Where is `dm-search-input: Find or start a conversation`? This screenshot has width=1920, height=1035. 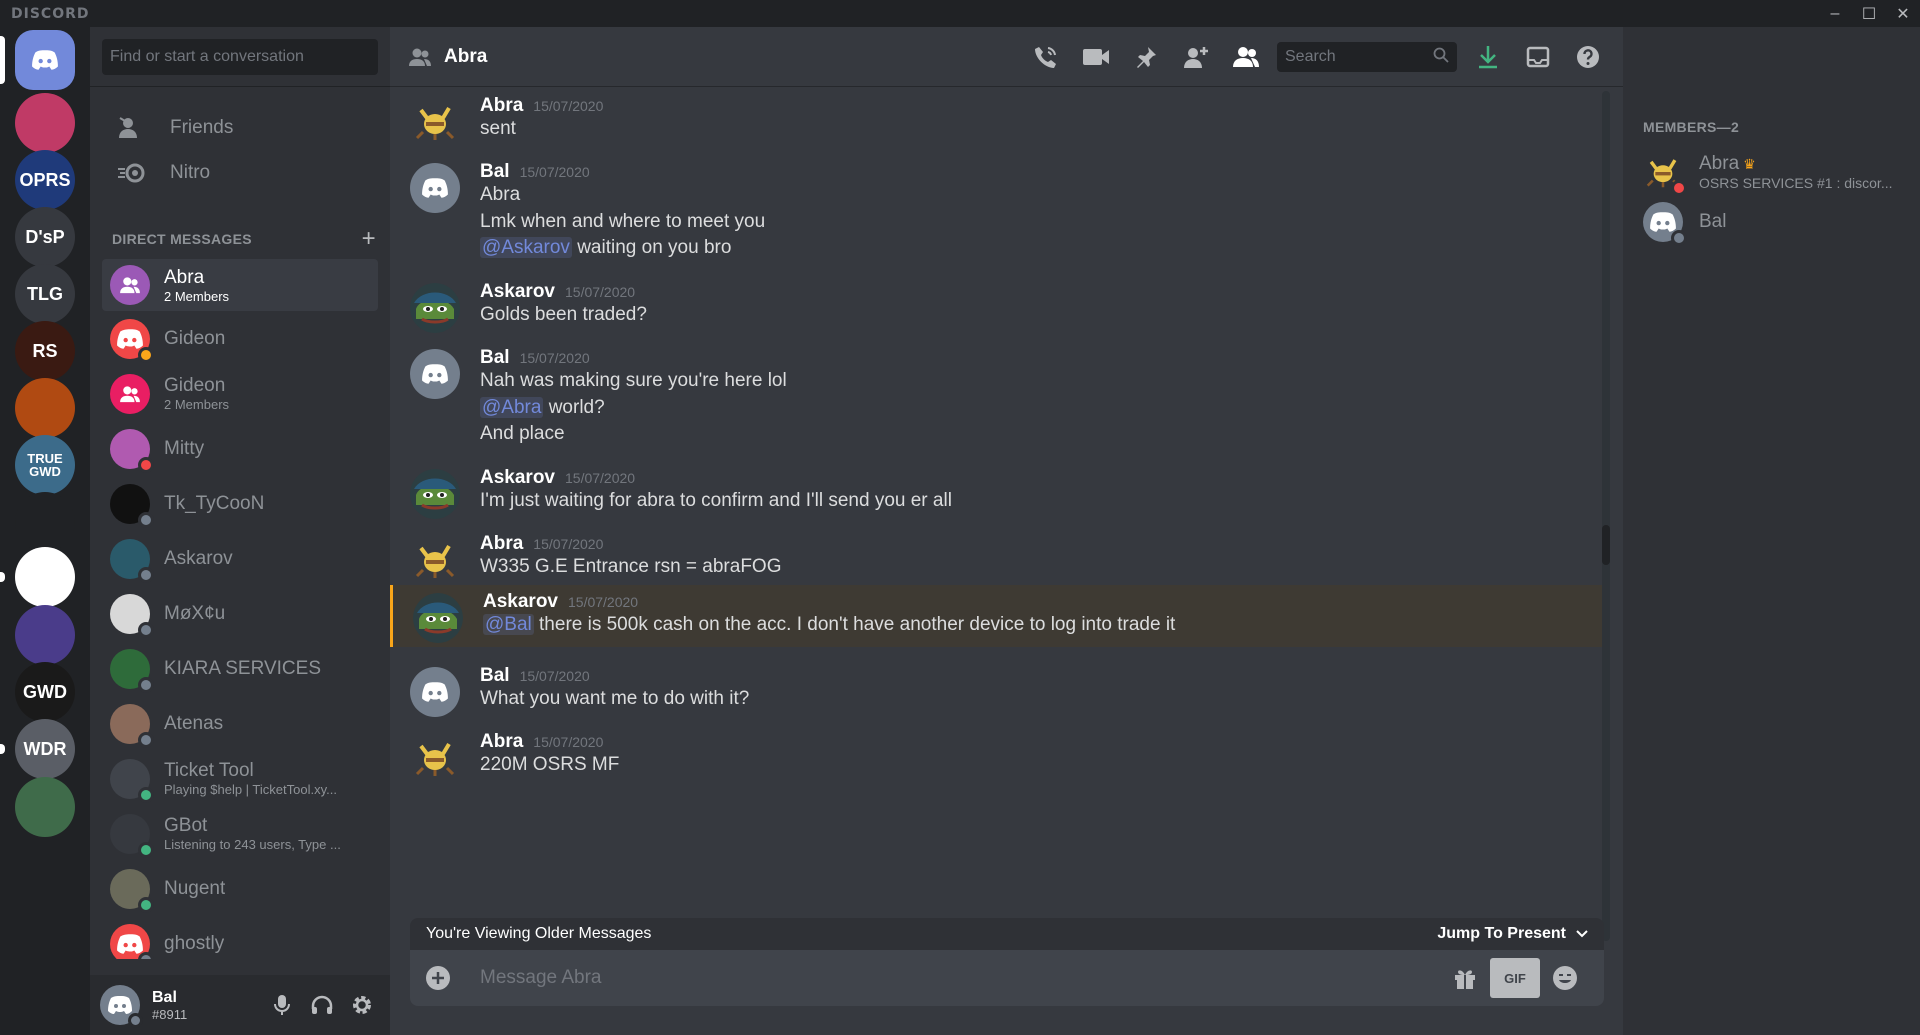 dm-search-input: Find or start a conversation is located at coordinates (240, 57).